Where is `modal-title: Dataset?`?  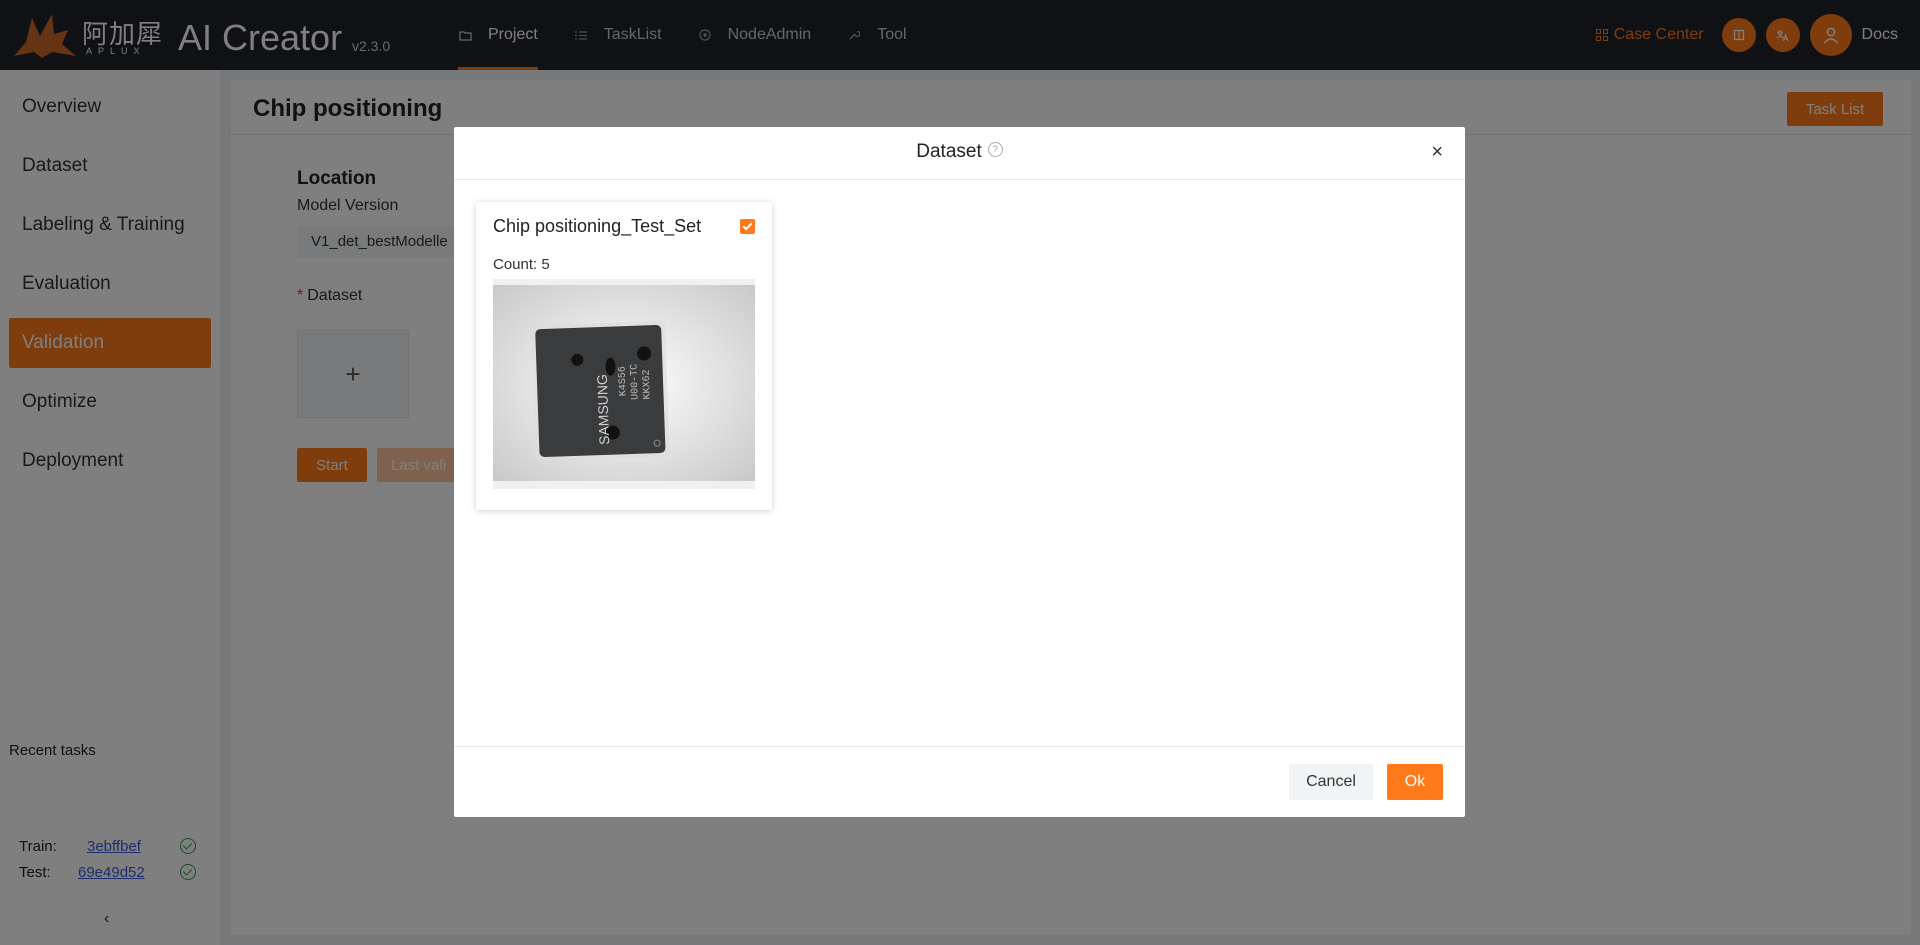
modal-title: Dataset? is located at coordinates (959, 152).